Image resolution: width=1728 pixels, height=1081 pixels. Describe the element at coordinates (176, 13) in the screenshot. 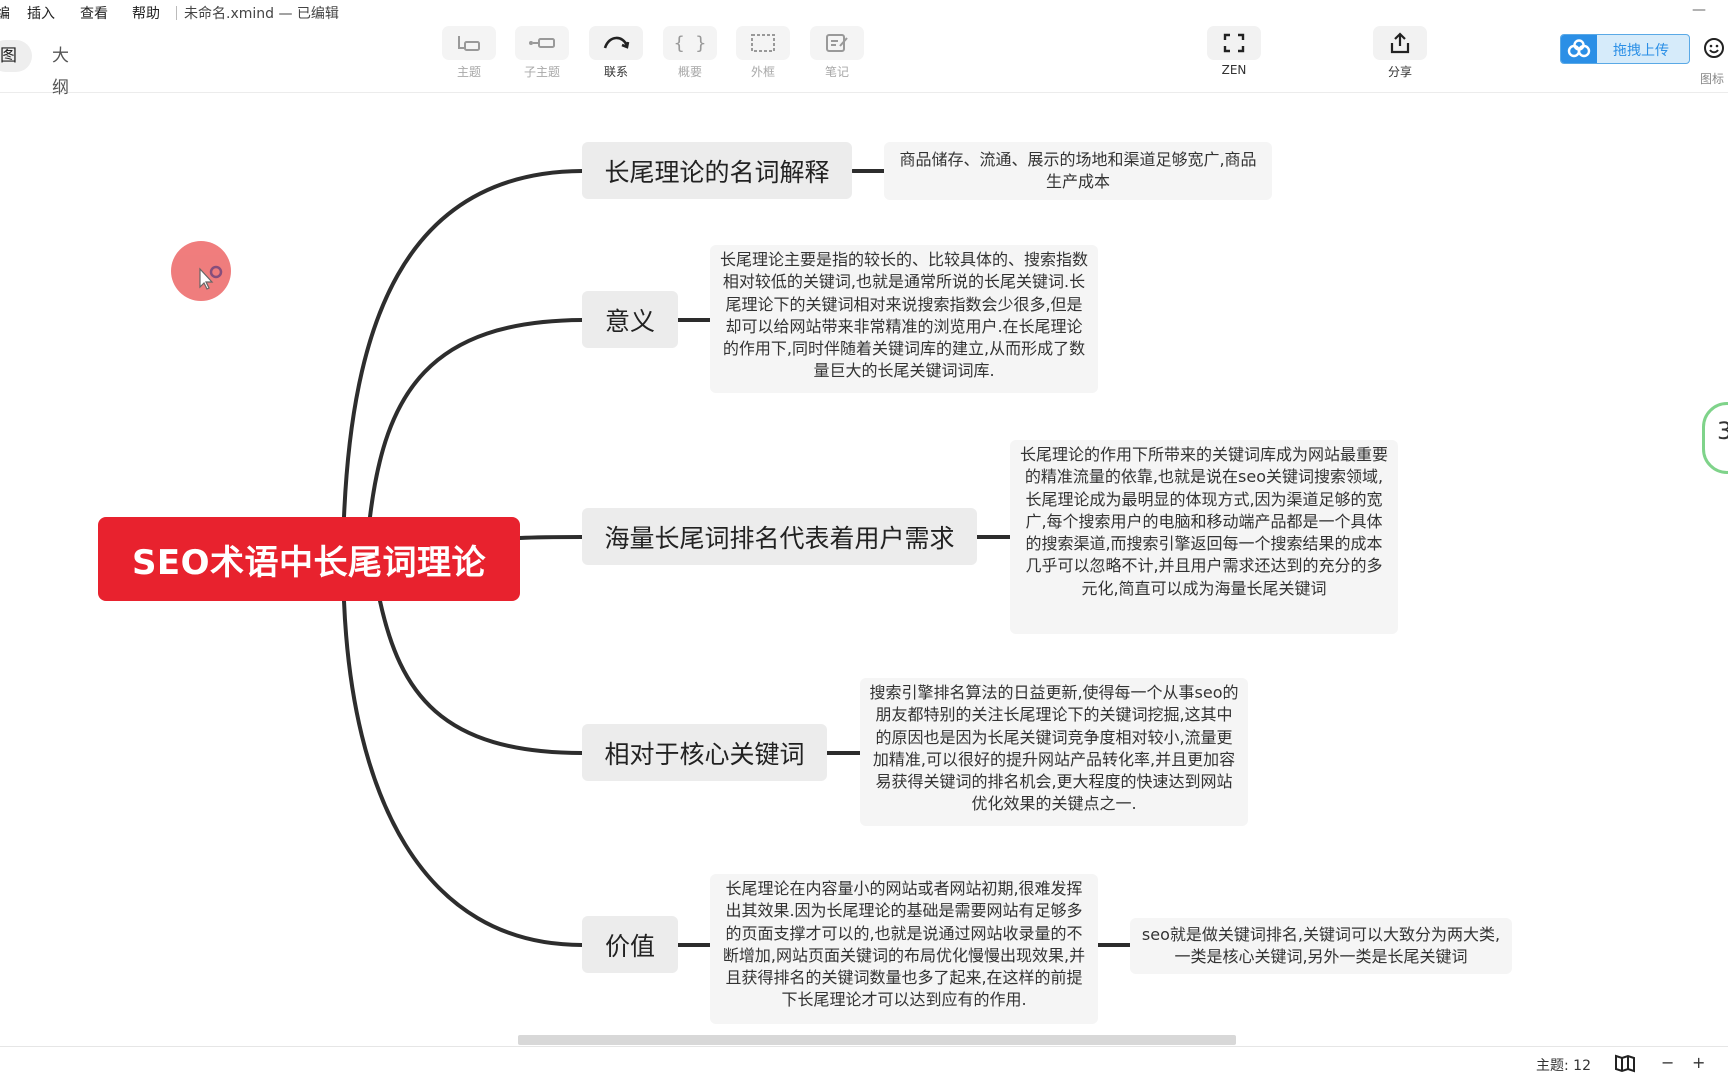

I see `menu-separator` at that location.